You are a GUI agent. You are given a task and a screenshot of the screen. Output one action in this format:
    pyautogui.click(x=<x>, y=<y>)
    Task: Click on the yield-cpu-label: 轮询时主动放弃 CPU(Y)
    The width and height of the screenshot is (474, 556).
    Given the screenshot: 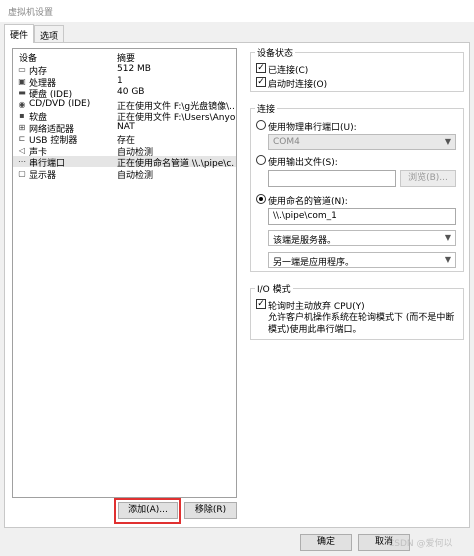 What is the action you would take?
    pyautogui.click(x=316, y=307)
    